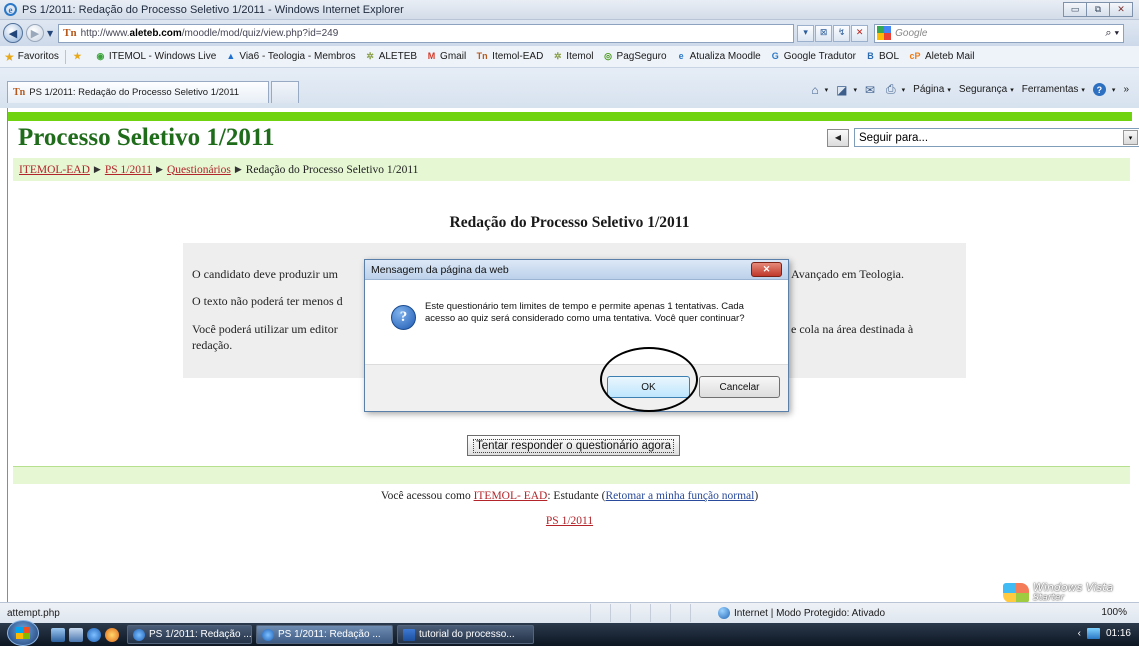  What do you see at coordinates (19, 92) in the screenshot?
I see `tab-favicon-icon: Tn` at bounding box center [19, 92].